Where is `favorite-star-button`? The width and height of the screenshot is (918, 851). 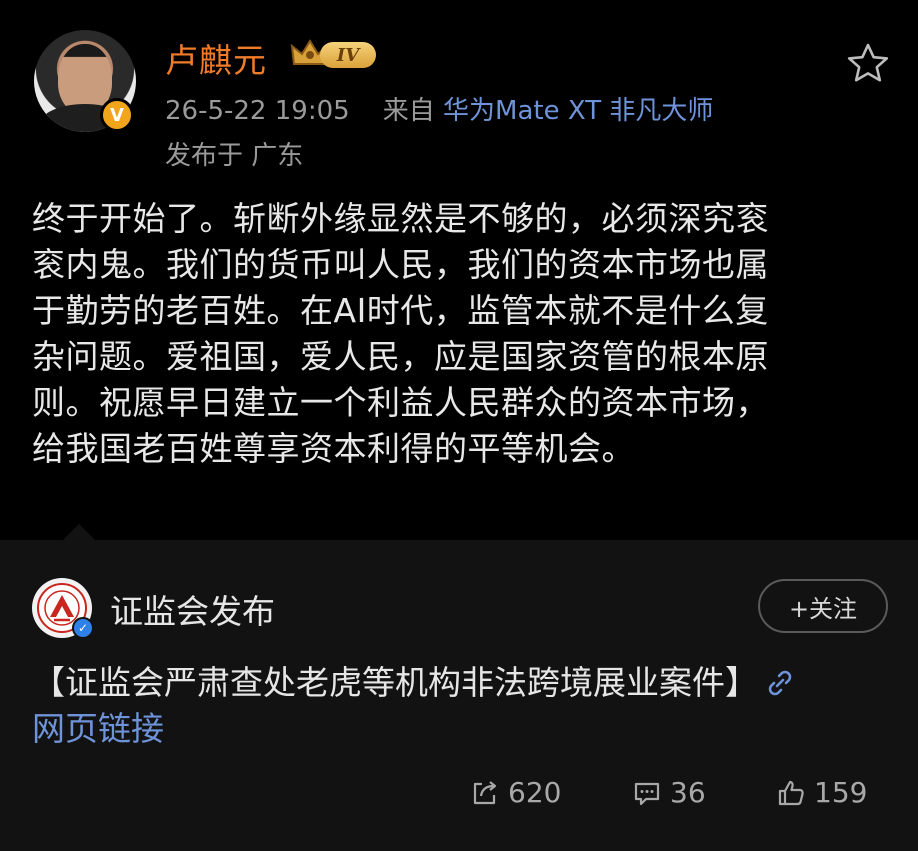 favorite-star-button is located at coordinates (868, 63).